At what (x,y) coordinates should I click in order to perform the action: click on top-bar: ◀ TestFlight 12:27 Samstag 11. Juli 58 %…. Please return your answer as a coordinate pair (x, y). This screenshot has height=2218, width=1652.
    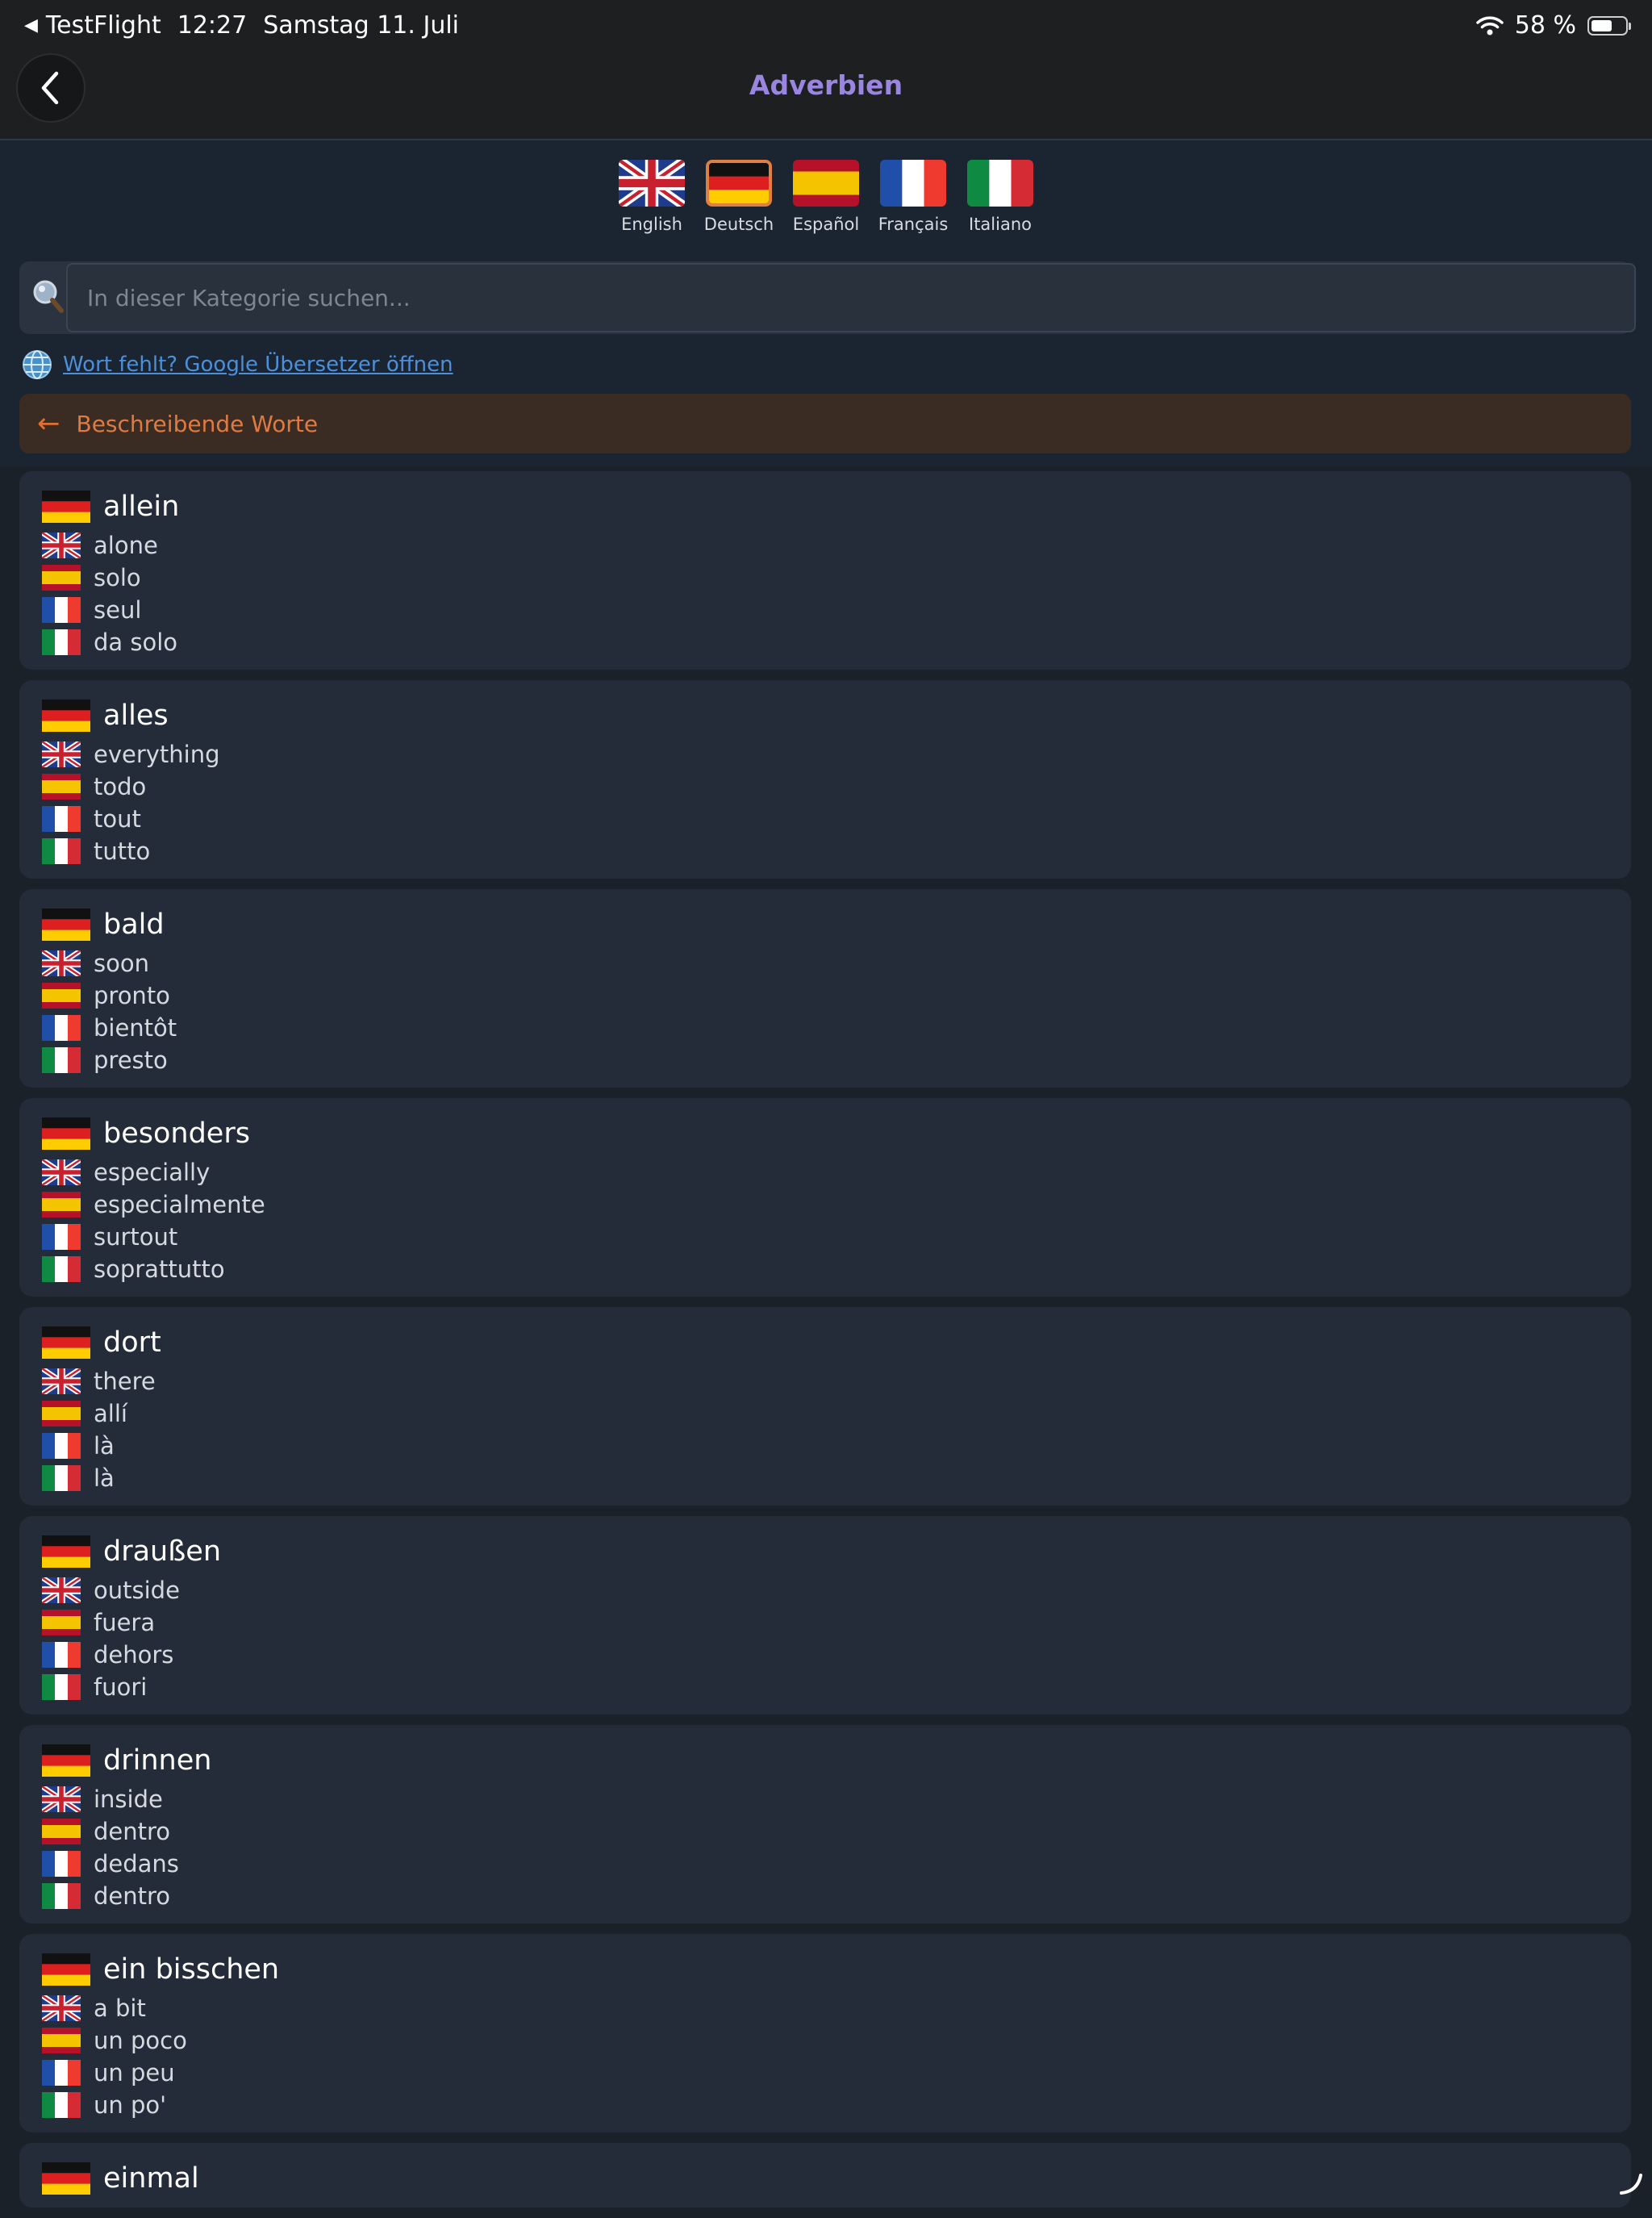
    Looking at the image, I should click on (826, 70).